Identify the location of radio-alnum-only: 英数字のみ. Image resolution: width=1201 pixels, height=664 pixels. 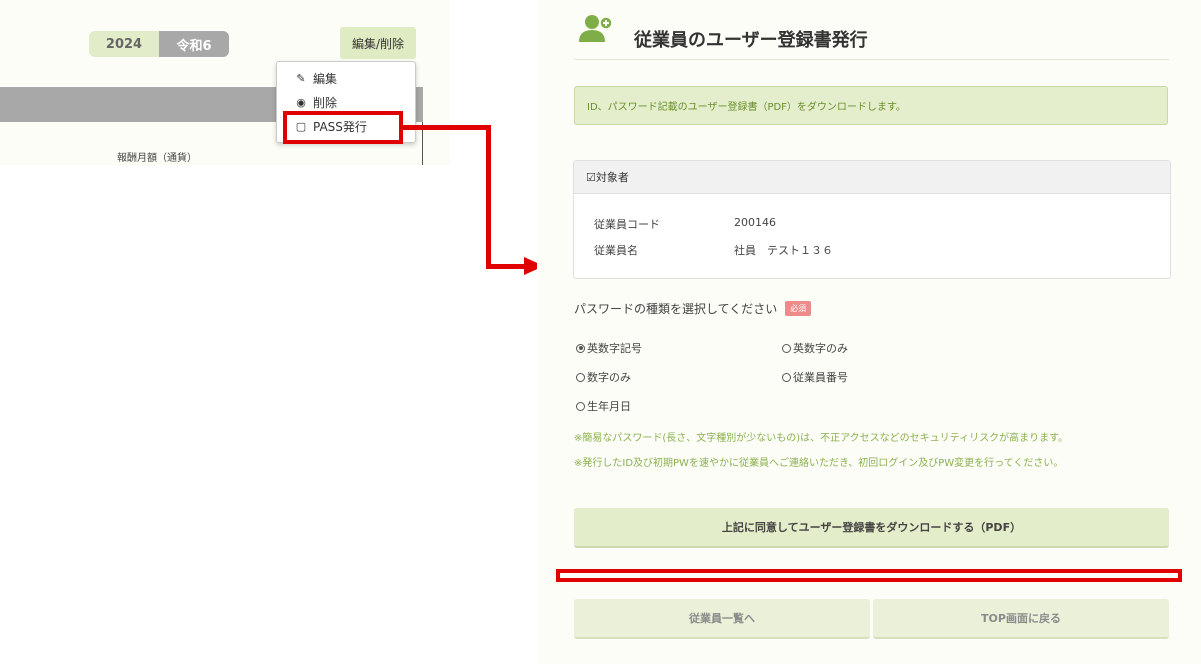
(815, 348).